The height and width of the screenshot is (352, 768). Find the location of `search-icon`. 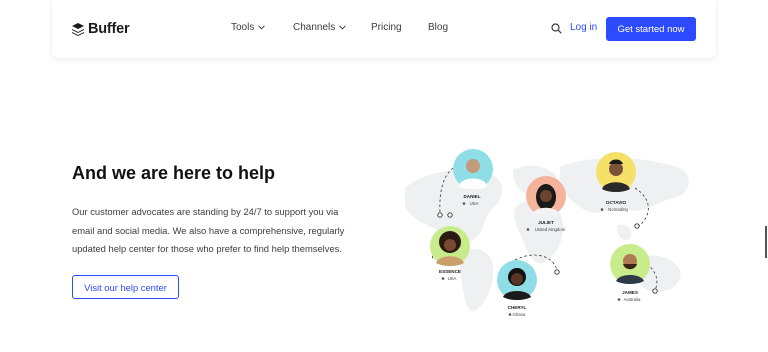

search-icon is located at coordinates (556, 28).